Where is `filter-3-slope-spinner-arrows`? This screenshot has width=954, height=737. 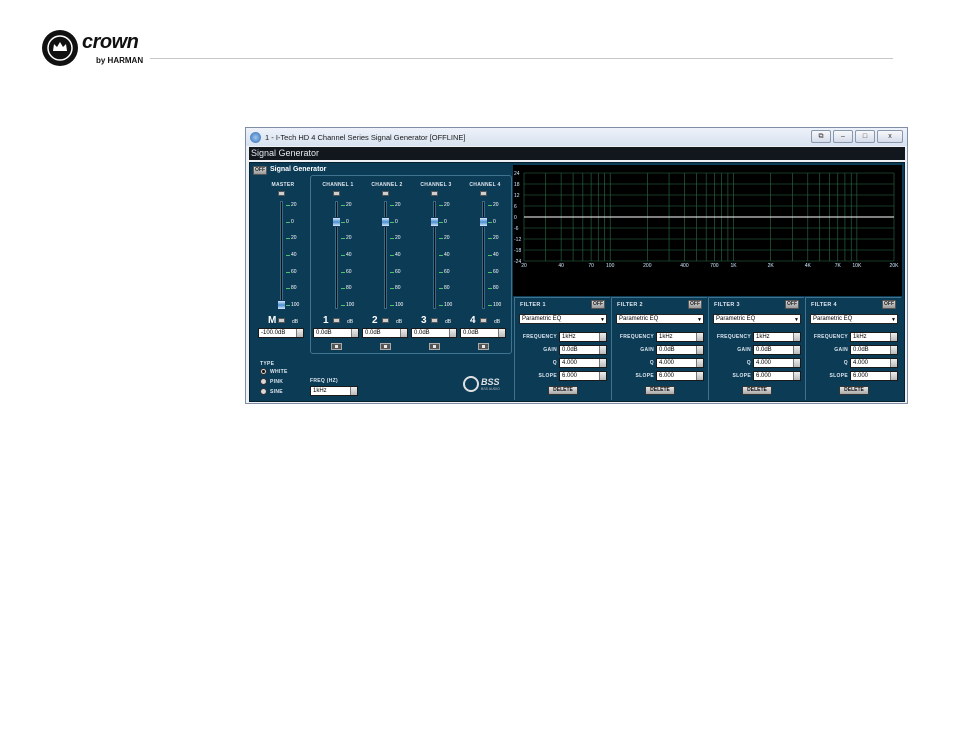 filter-3-slope-spinner-arrows is located at coordinates (796, 376).